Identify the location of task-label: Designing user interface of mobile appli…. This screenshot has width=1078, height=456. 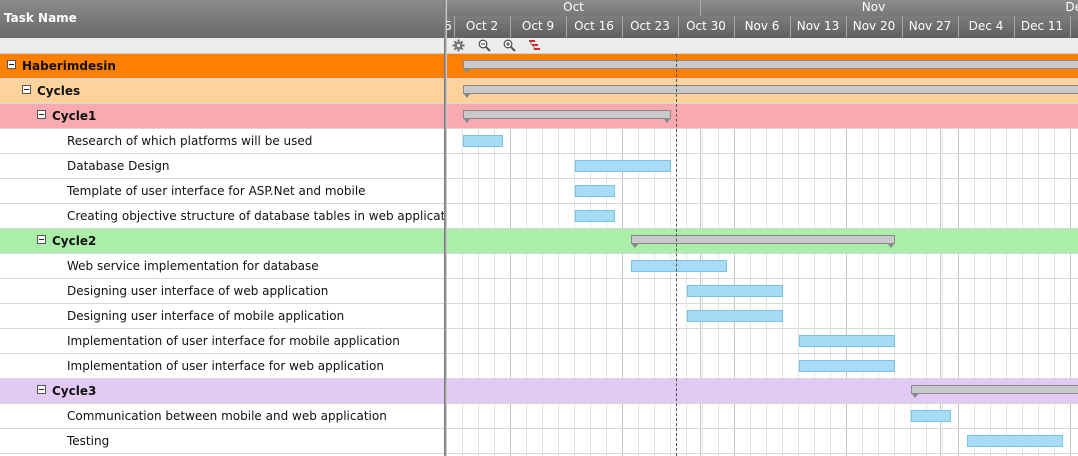
(206, 316).